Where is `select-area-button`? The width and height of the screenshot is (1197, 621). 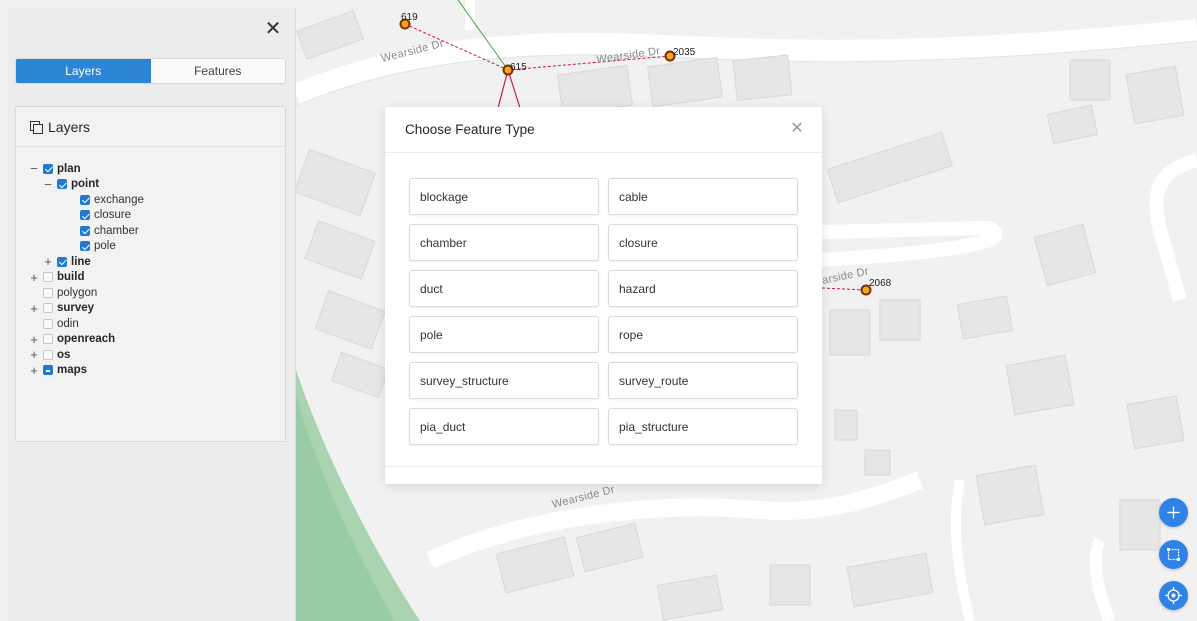
select-area-button is located at coordinates (1173, 554).